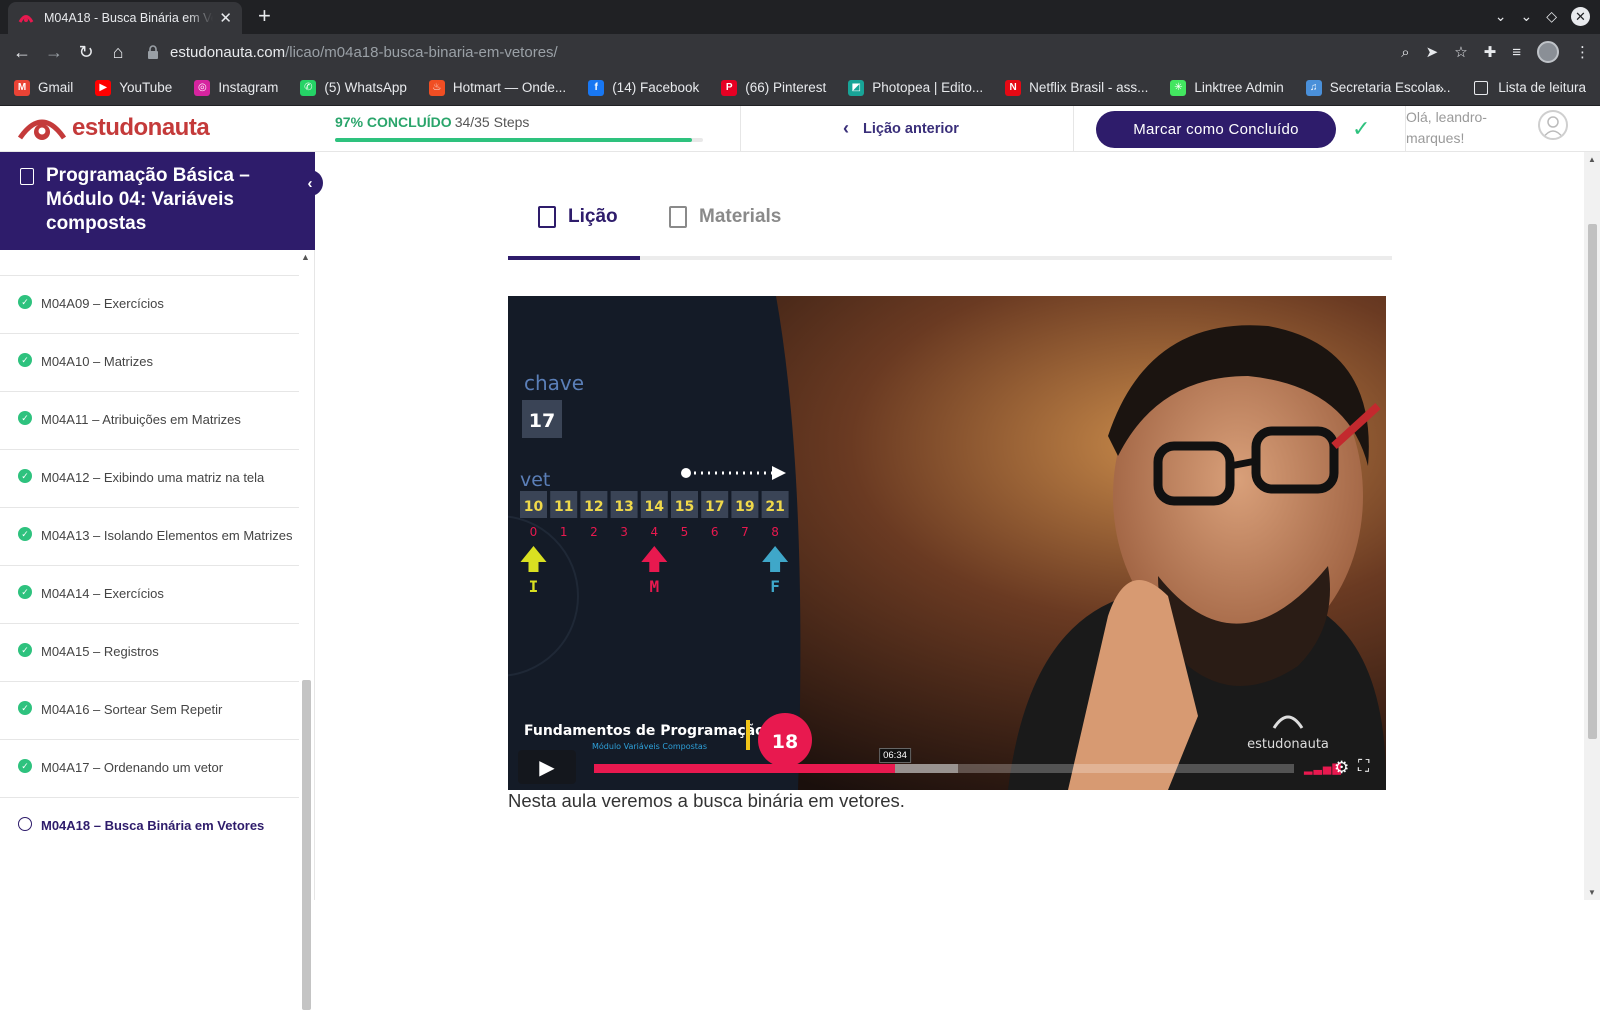  Describe the element at coordinates (264, 16) in the screenshot. I see `new-tab-button: +` at that location.